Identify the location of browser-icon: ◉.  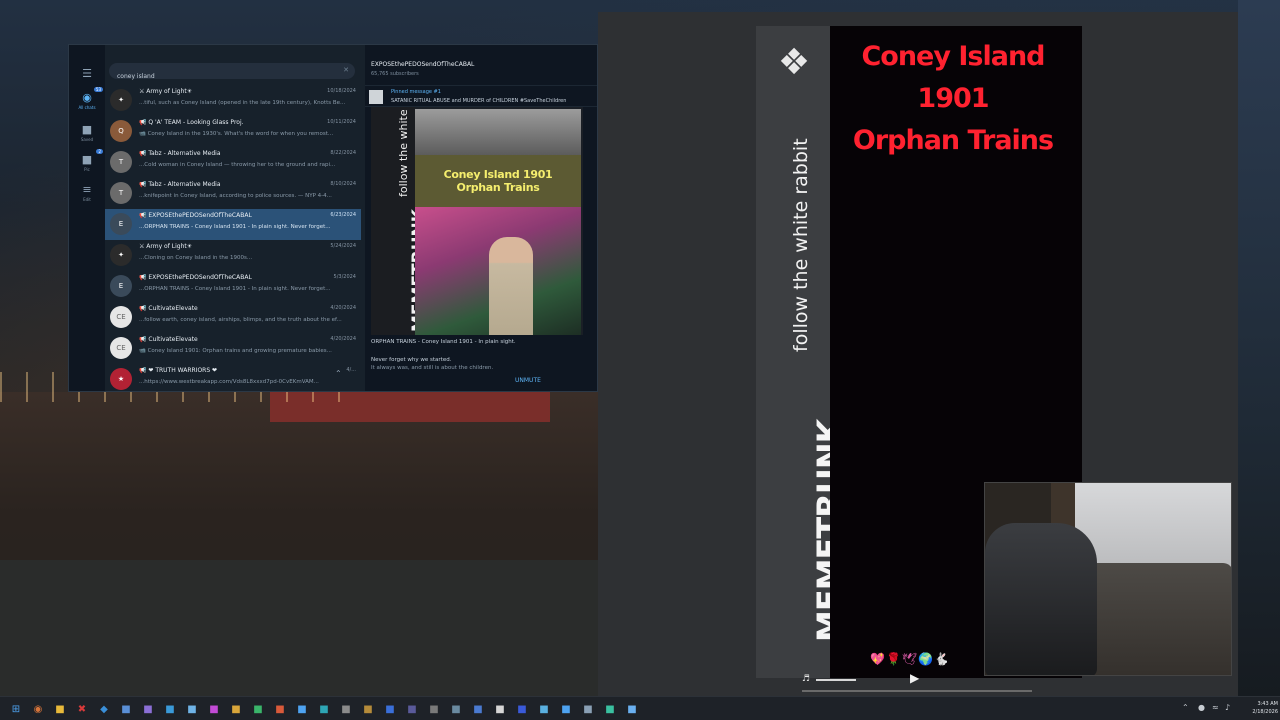
(38, 709).